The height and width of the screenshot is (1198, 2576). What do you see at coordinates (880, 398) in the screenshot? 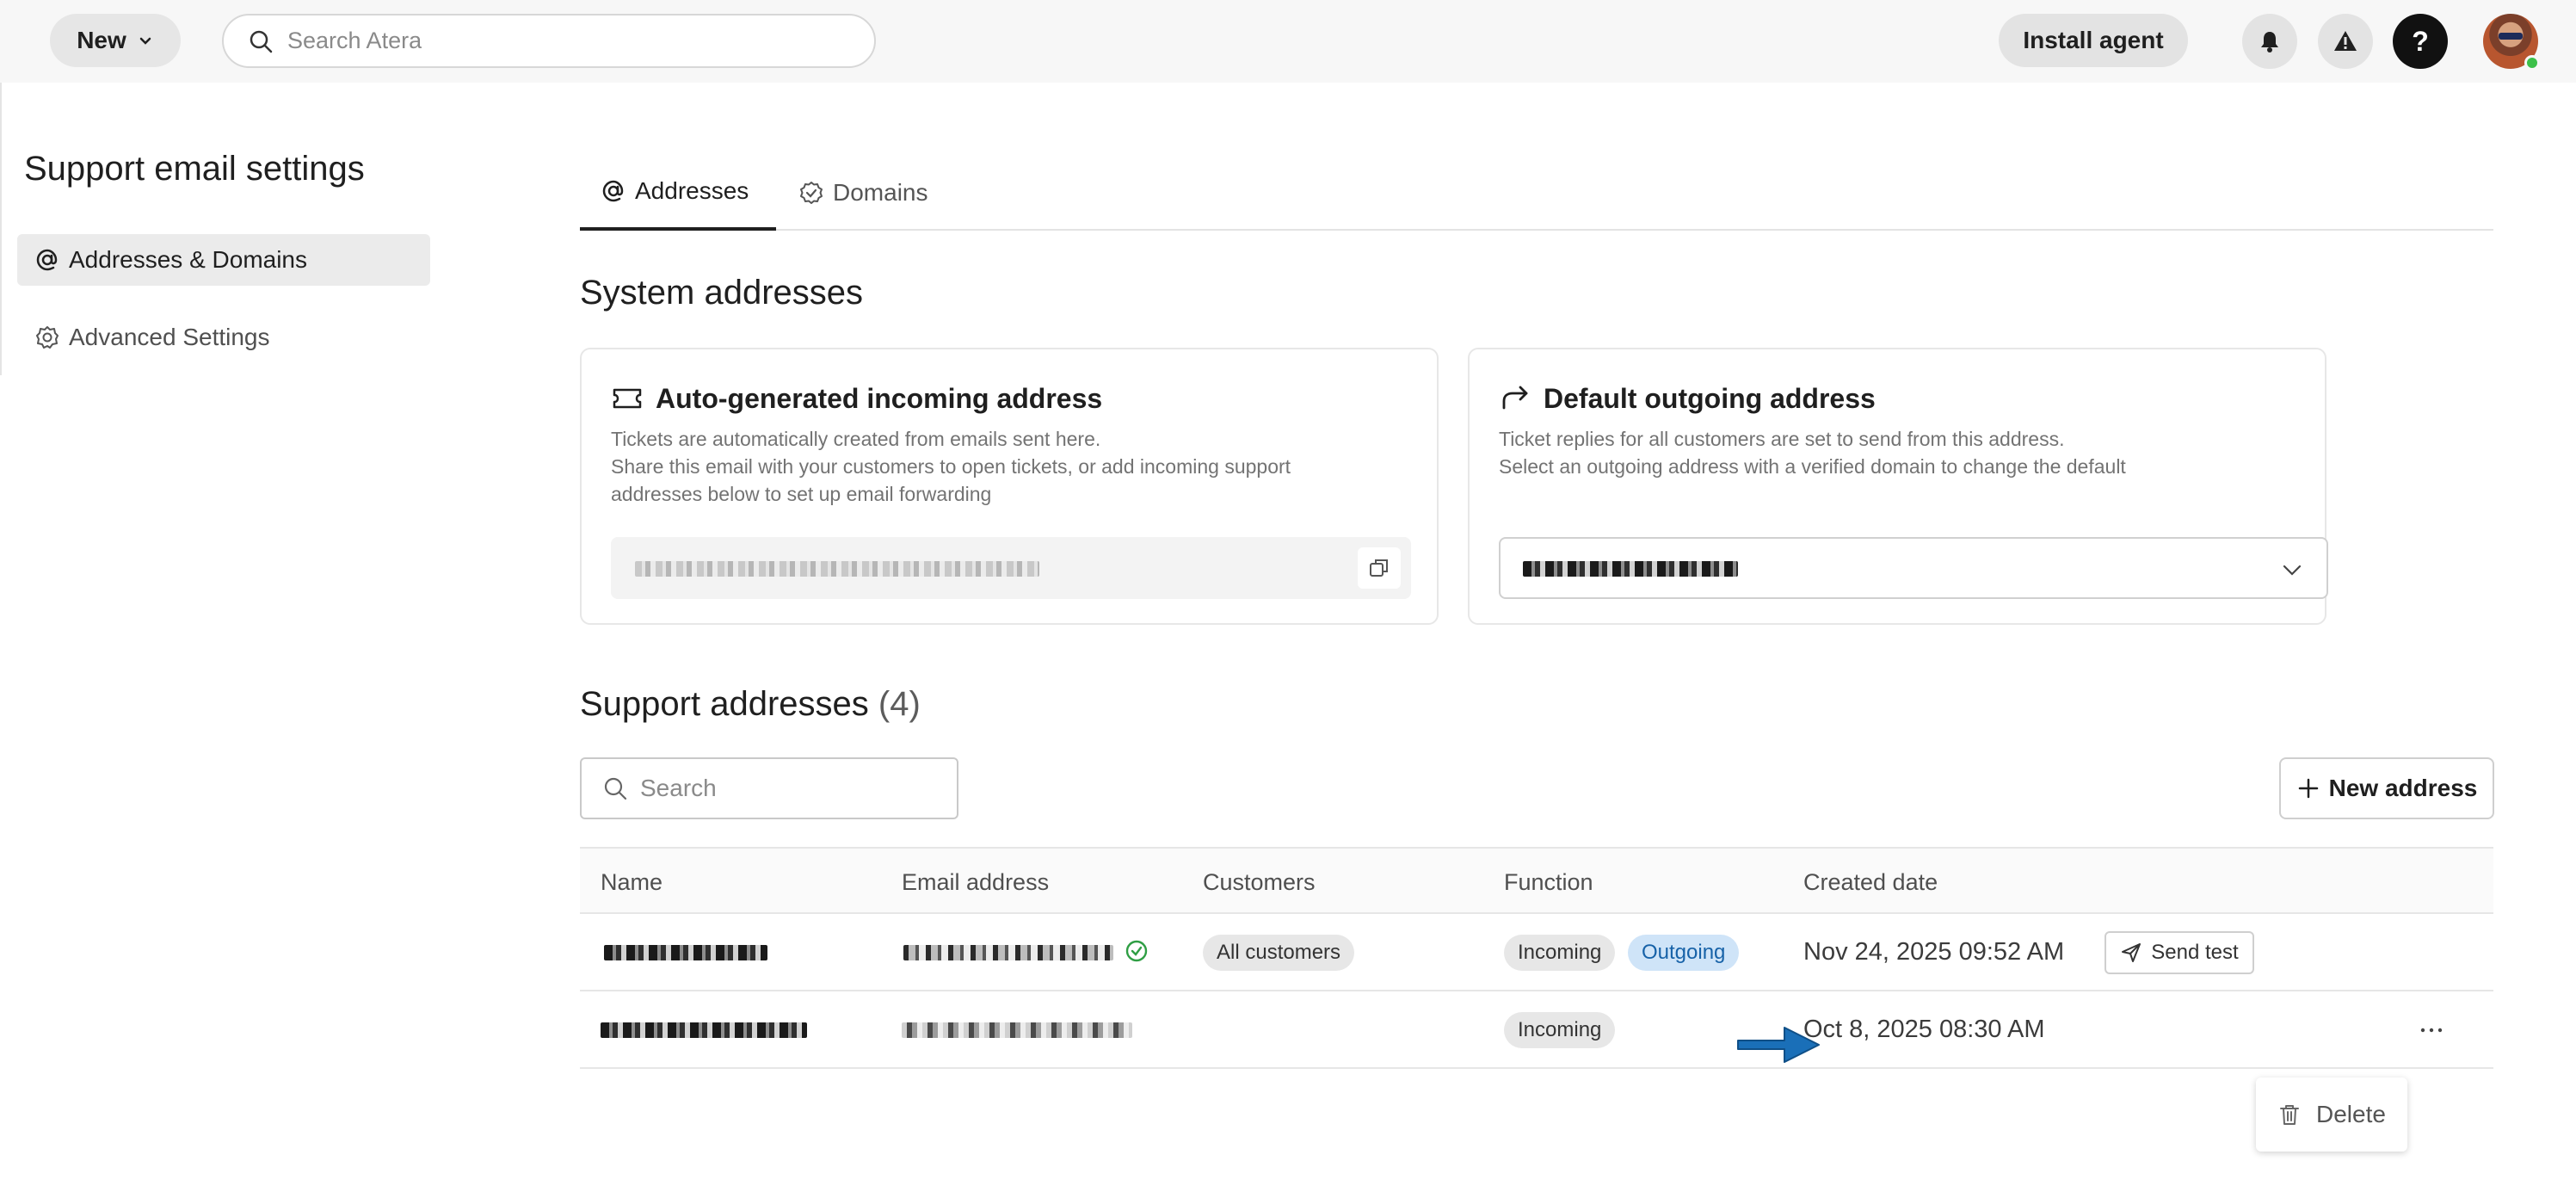
I see `incoming-card-title-text: Auto-generated incoming address` at bounding box center [880, 398].